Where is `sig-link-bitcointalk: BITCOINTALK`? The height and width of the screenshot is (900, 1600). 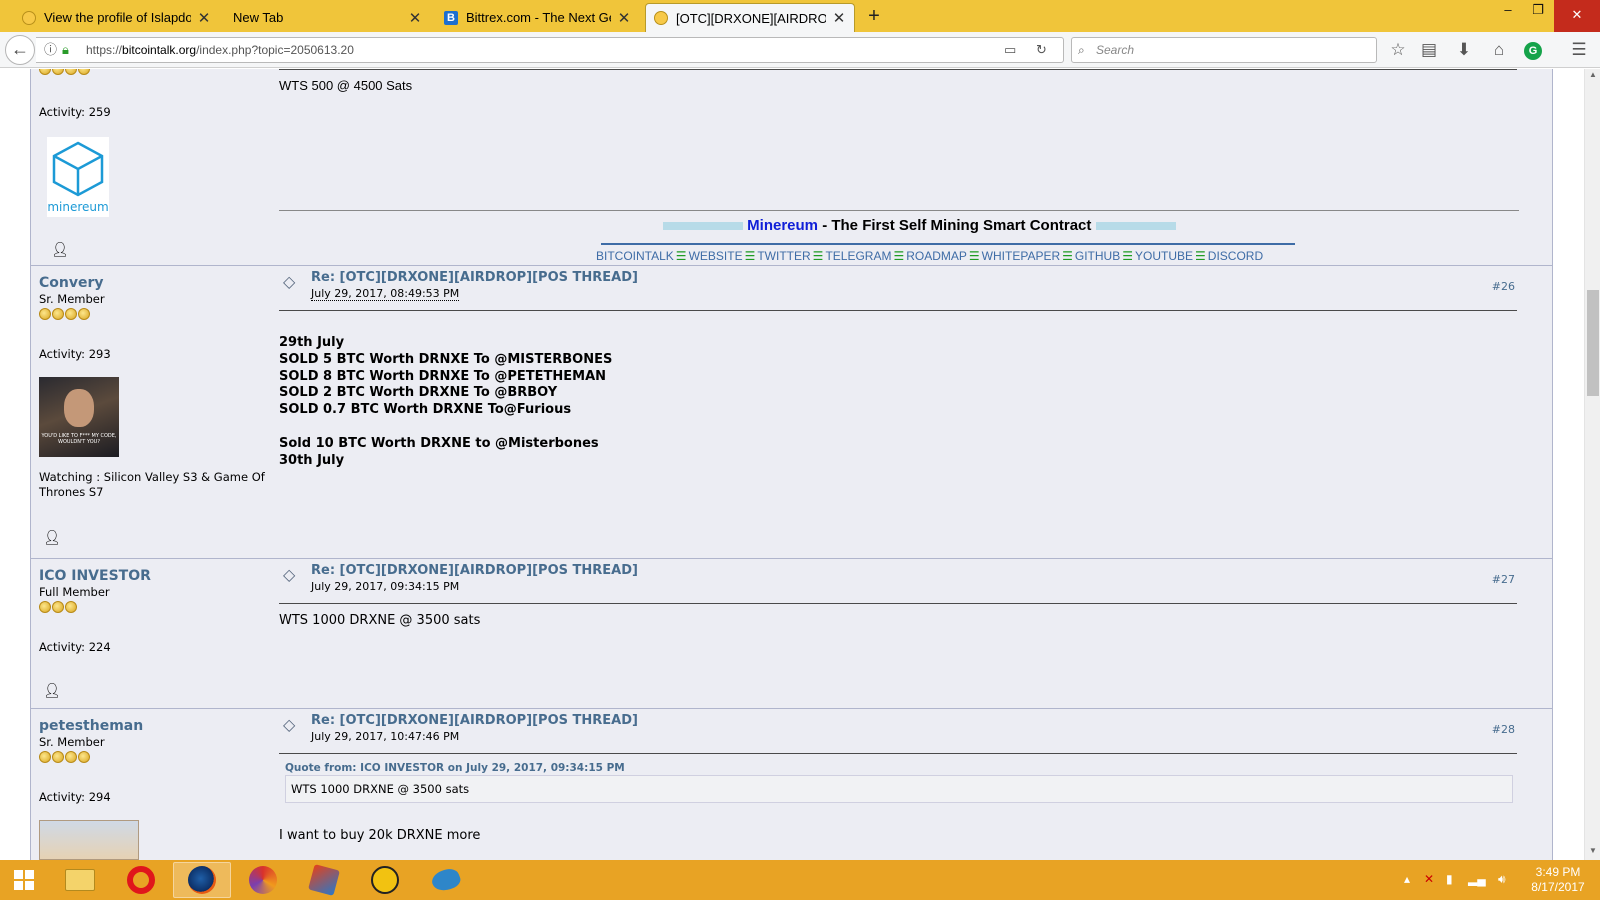 sig-link-bitcointalk: BITCOINTALK is located at coordinates (635, 256).